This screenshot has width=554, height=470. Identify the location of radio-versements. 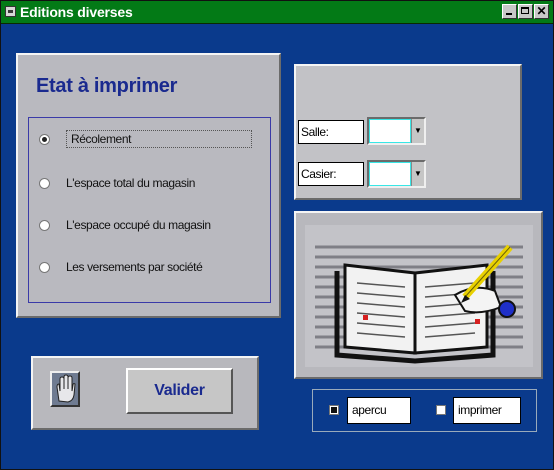
(44, 267).